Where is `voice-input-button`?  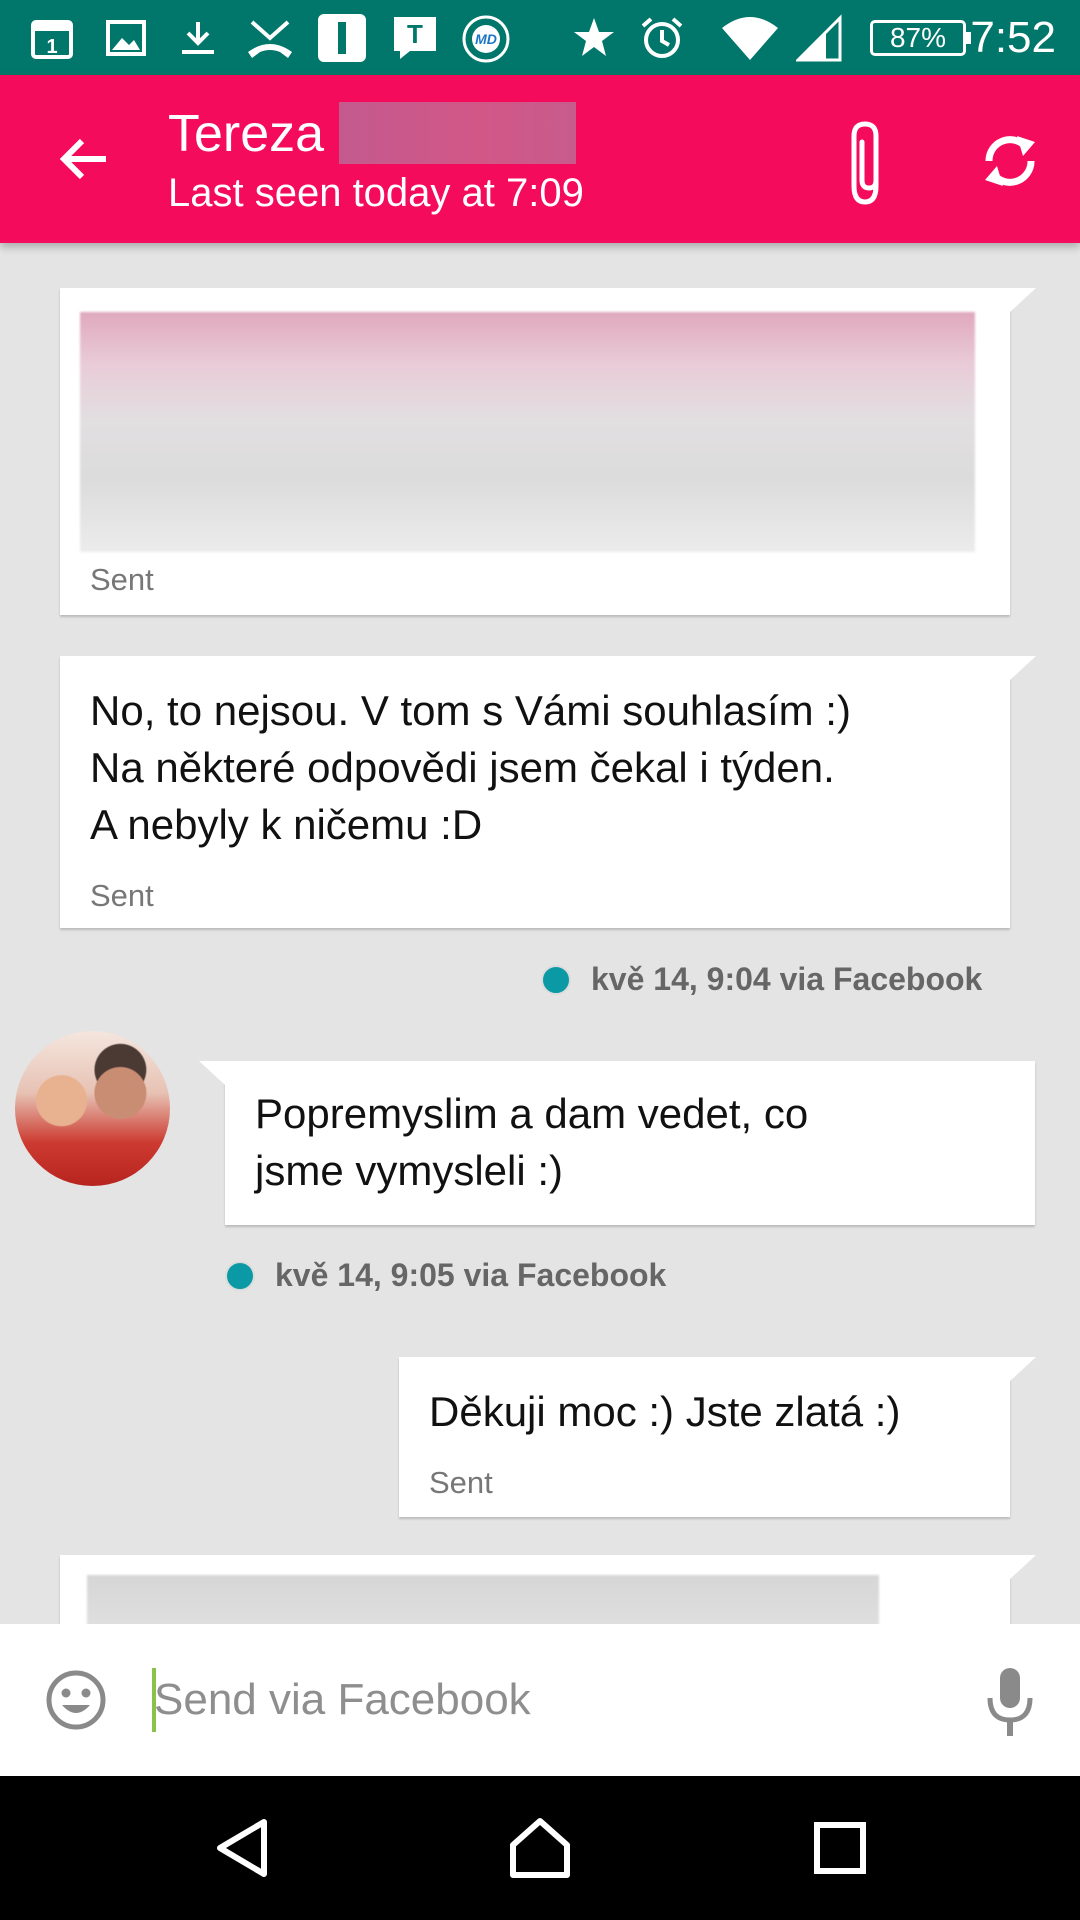 voice-input-button is located at coordinates (1010, 1702).